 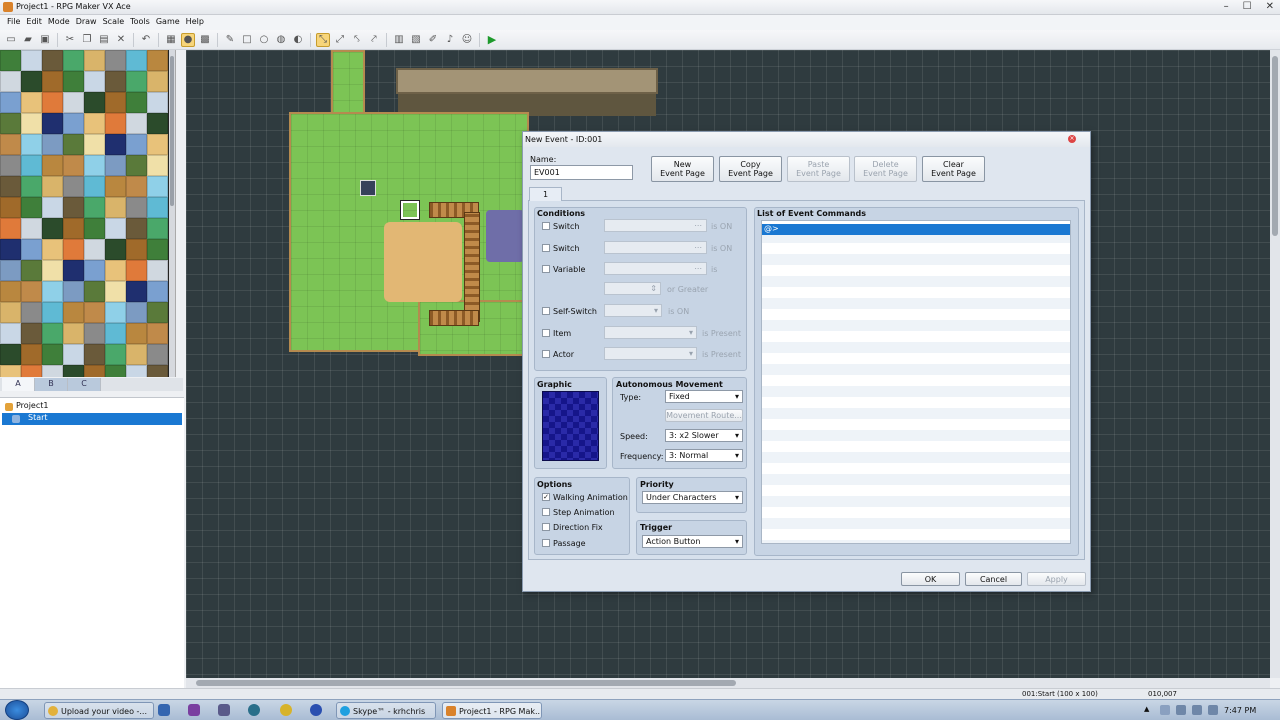 I want to click on menu-scale: Scale, so click(x=116, y=22).